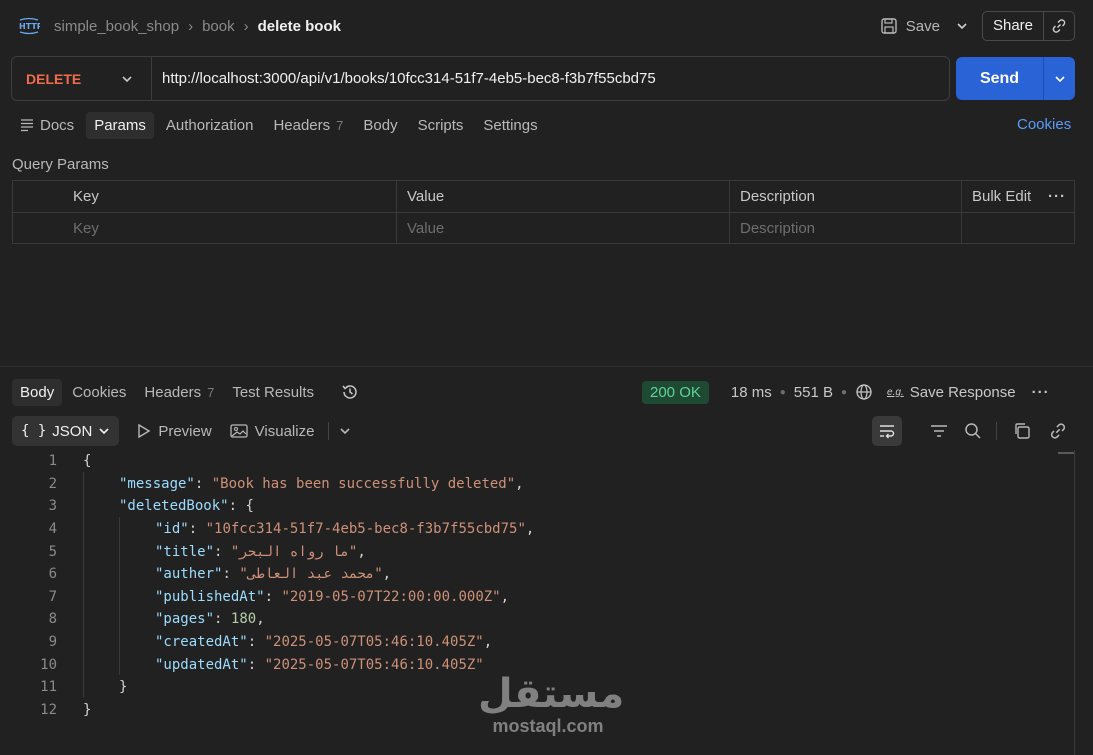 The height and width of the screenshot is (755, 1093). Describe the element at coordinates (72, 431) in the screenshot. I see `format-label: JSON` at that location.